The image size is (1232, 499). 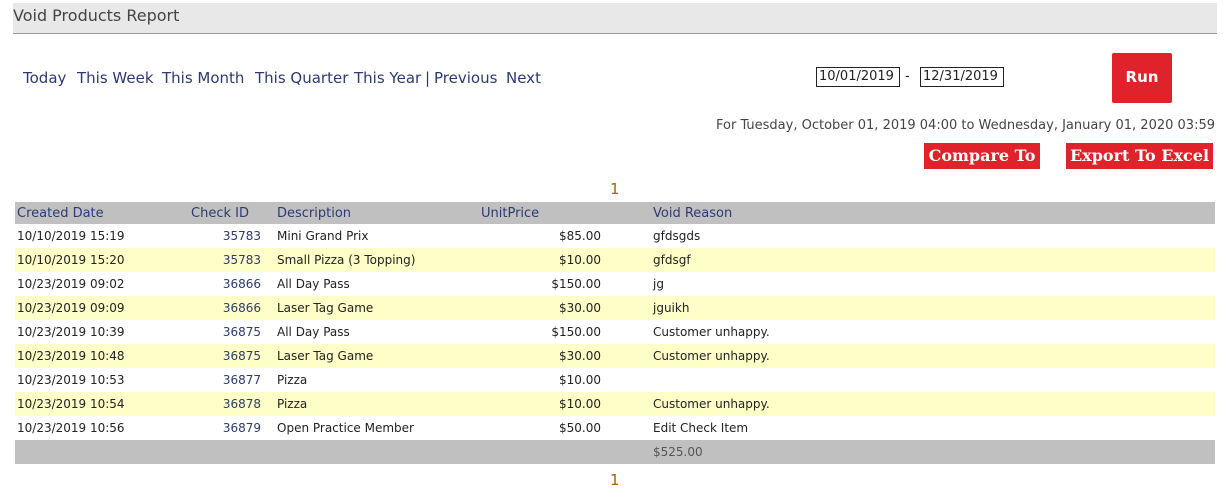 I want to click on cell-unit-price: $85.00, so click(x=580, y=236).